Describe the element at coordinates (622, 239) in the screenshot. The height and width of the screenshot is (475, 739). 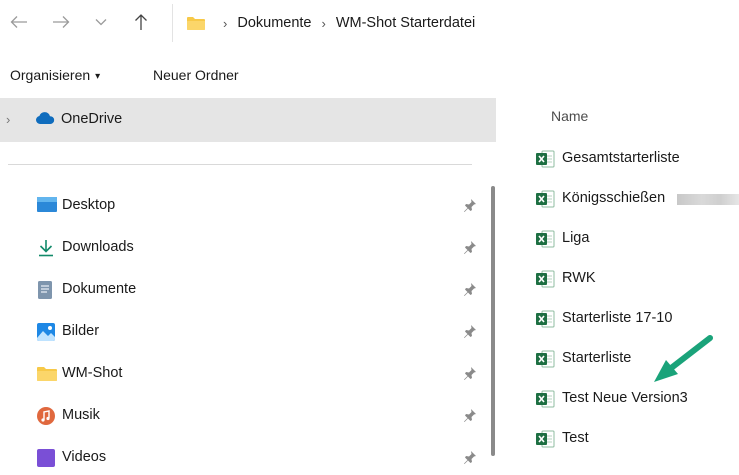
I see `file-row: Liga` at that location.